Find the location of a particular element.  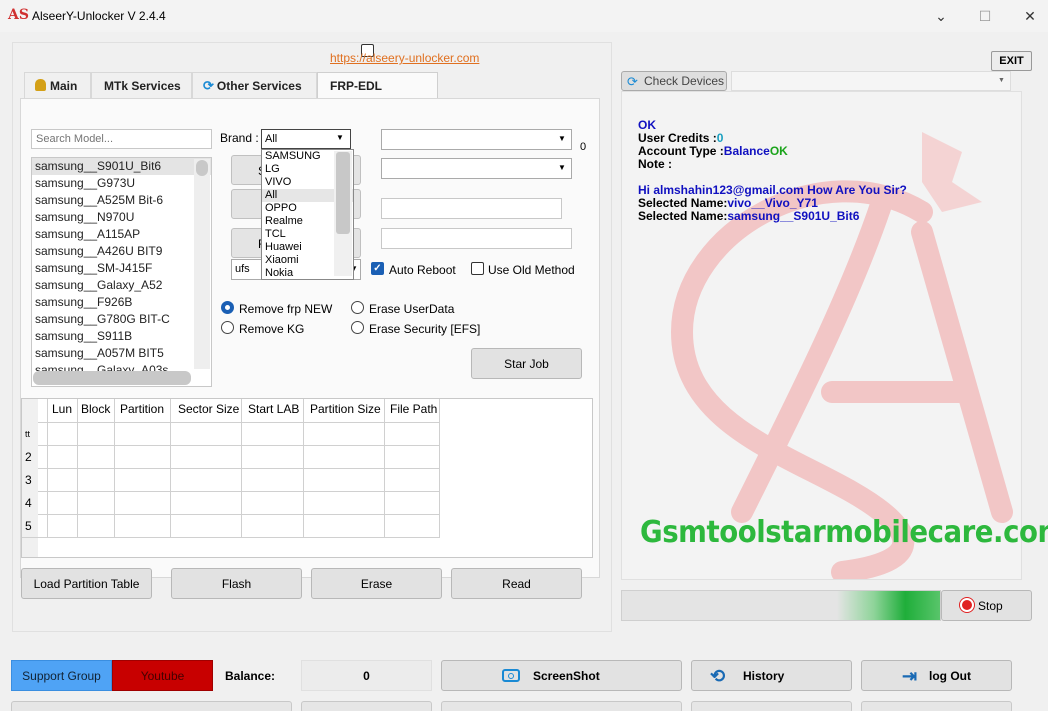

use-old-method-label: Use Old Method is located at coordinates (531, 270).